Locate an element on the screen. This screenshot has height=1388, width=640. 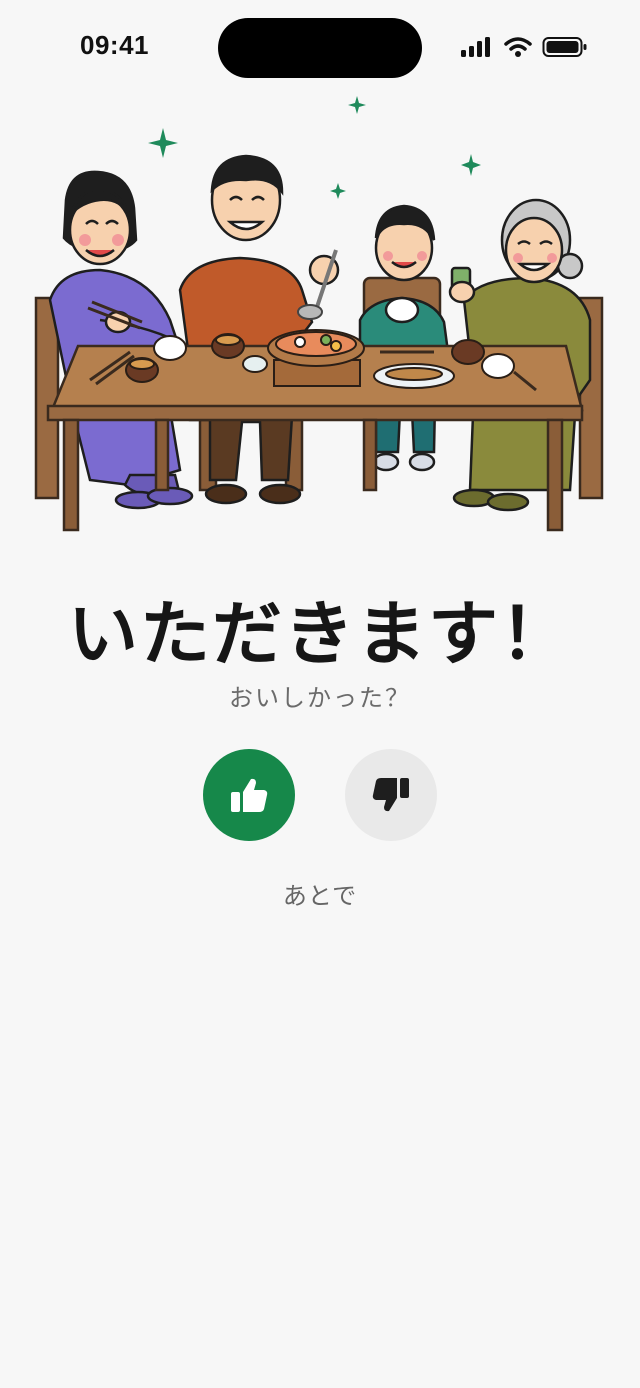
later-link: あとで is located at coordinates (320, 896).